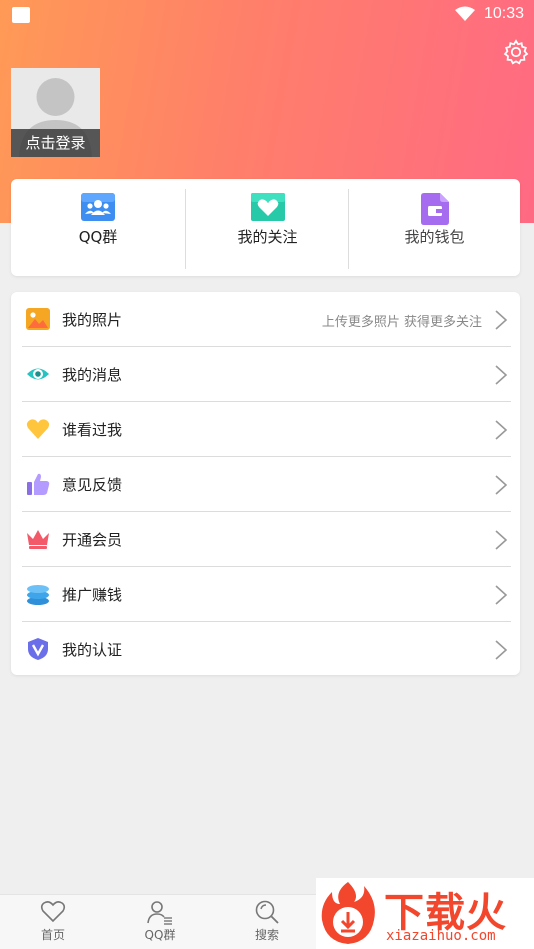 The height and width of the screenshot is (949, 534). I want to click on menu-label: 我的认证, so click(92, 650).